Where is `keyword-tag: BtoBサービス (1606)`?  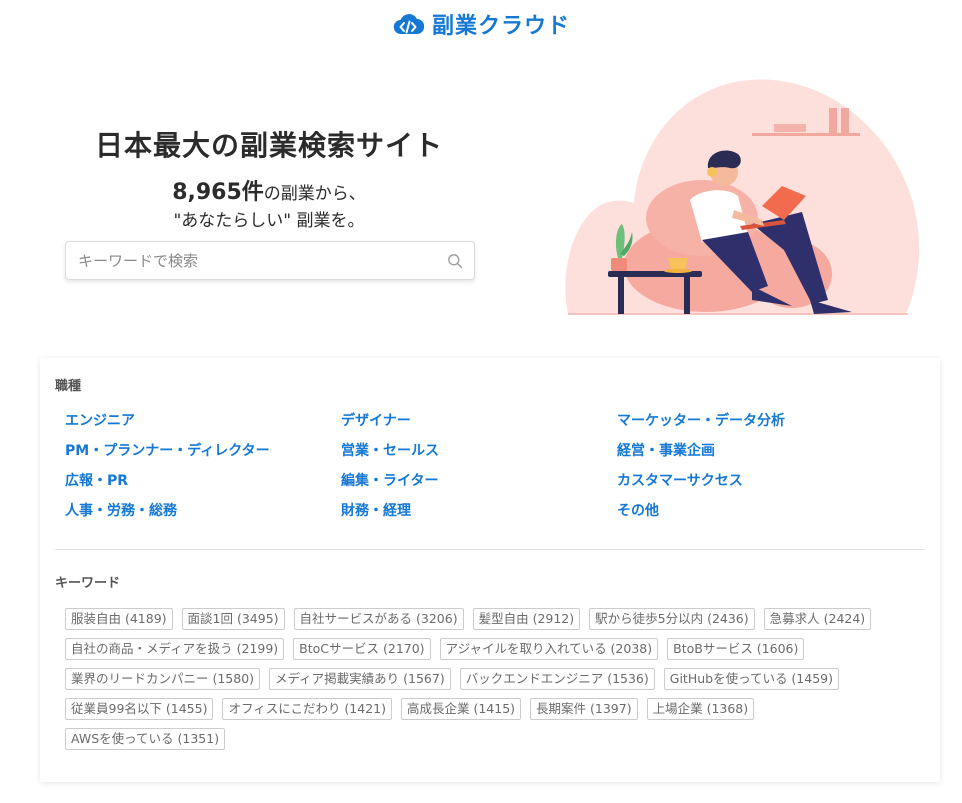 keyword-tag: BtoBサービス (1606) is located at coordinates (736, 649).